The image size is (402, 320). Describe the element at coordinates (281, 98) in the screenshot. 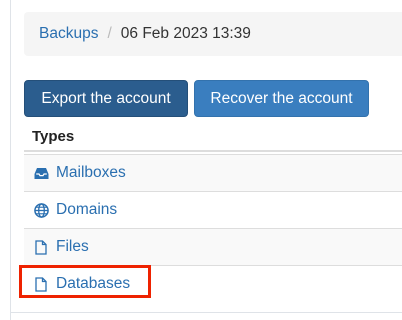

I see `recover-account-button: Recover the account` at that location.